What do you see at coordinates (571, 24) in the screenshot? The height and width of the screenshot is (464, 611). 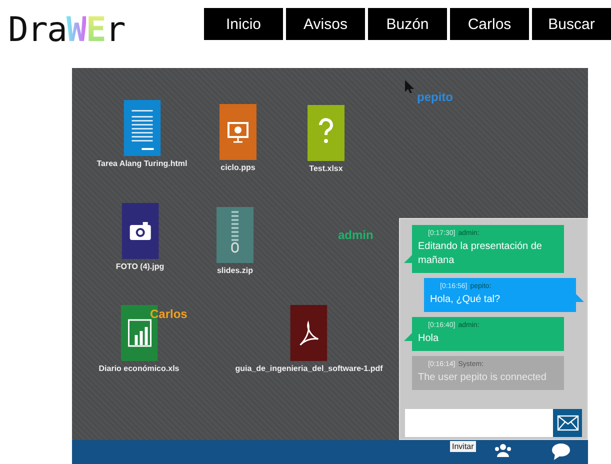 I see `nav-button: Buscar` at bounding box center [571, 24].